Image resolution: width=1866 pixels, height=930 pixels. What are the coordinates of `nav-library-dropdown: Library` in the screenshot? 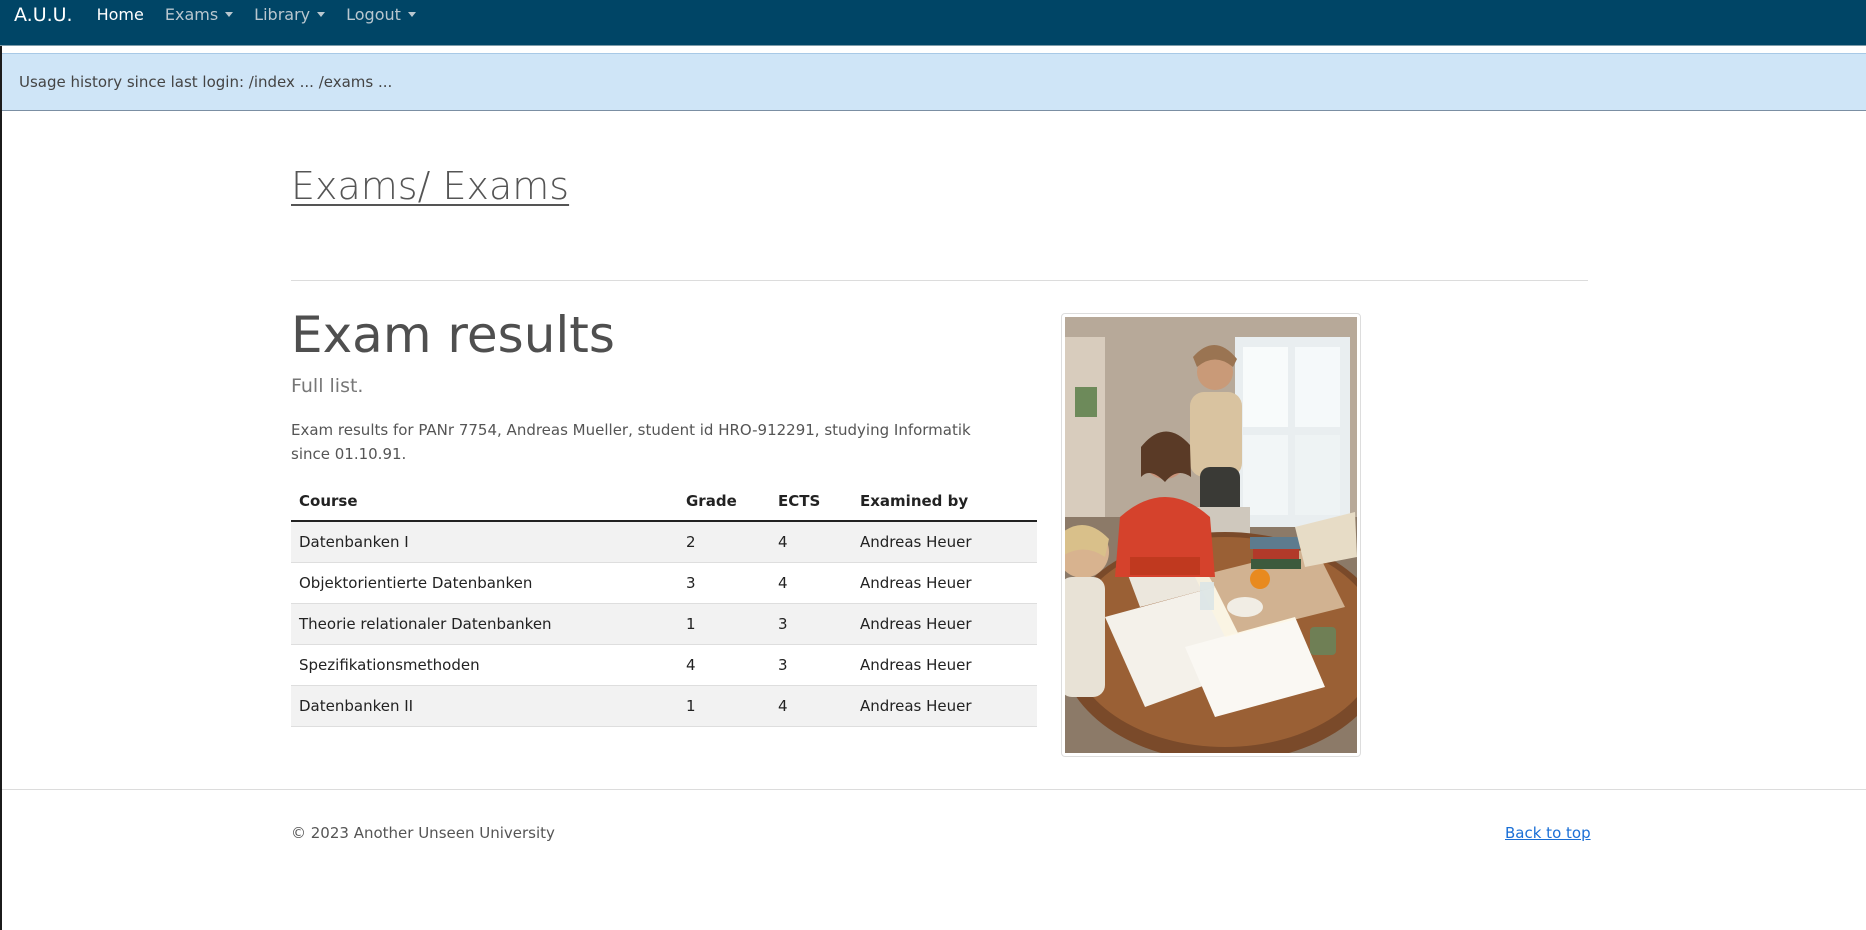 It's located at (290, 14).